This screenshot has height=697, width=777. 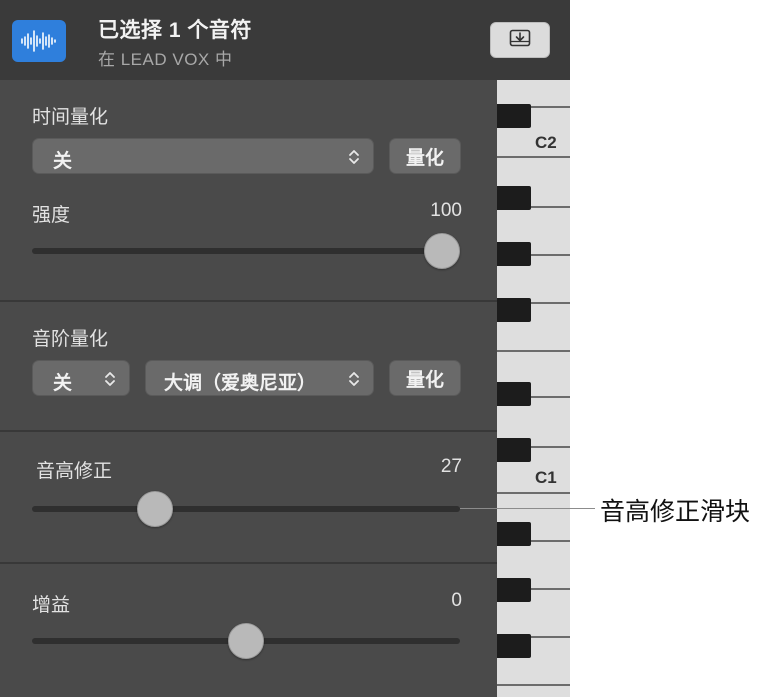 I want to click on key-label-c1: C1, so click(x=546, y=477).